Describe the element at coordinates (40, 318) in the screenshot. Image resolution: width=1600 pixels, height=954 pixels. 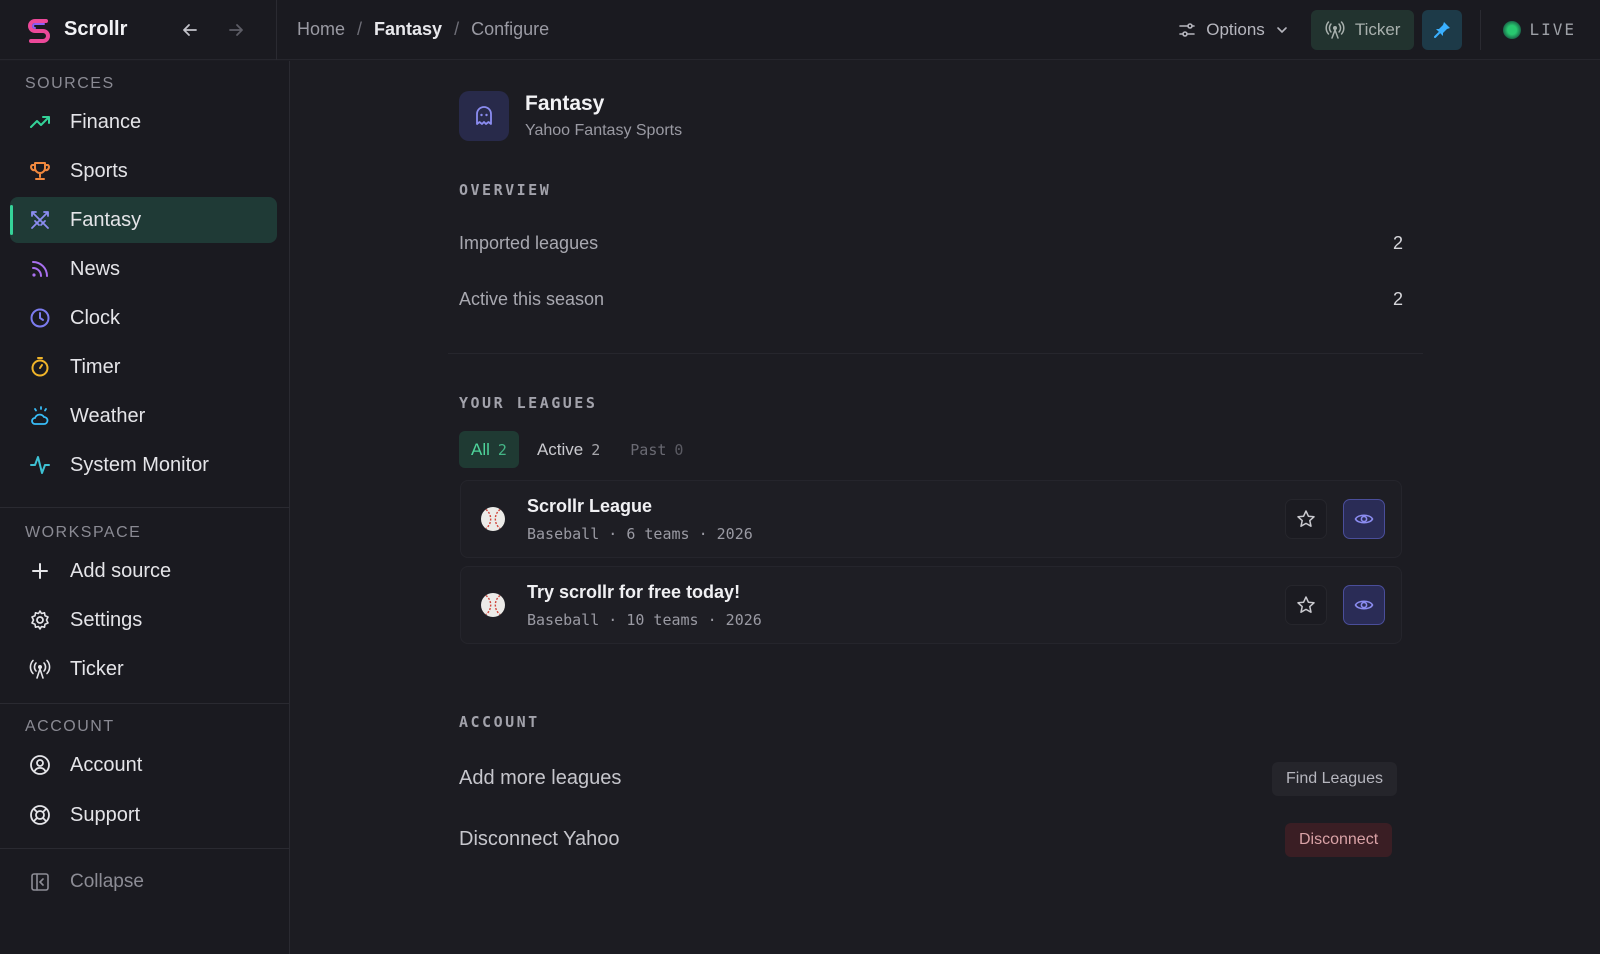
I see `clock-icon` at that location.